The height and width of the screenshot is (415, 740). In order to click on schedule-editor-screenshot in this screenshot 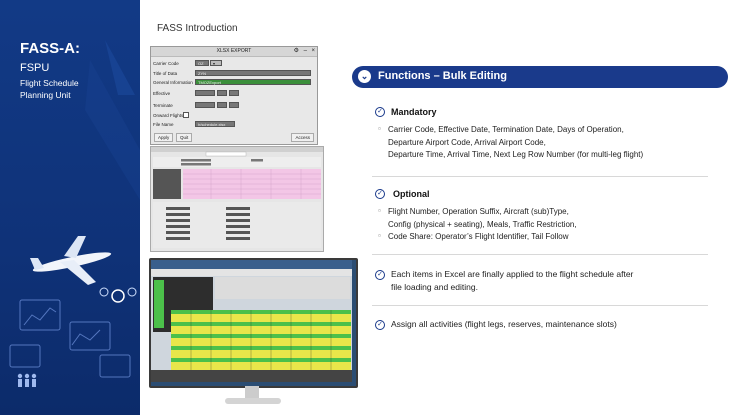, I will do `click(237, 199)`.